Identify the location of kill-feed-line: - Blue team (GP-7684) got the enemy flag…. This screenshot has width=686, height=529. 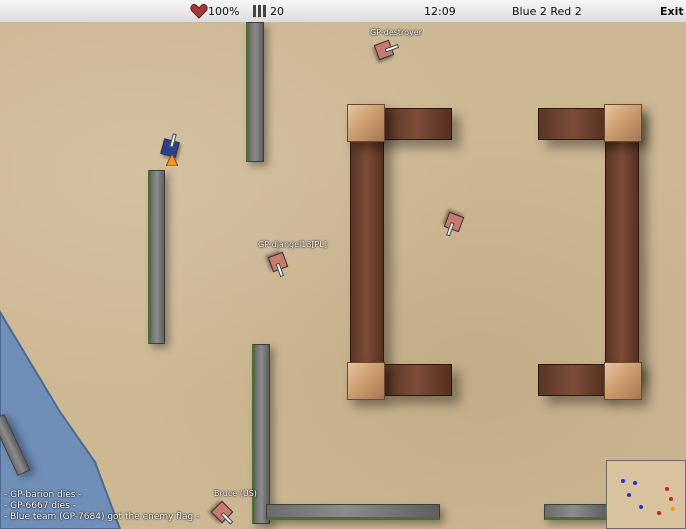
(102, 517).